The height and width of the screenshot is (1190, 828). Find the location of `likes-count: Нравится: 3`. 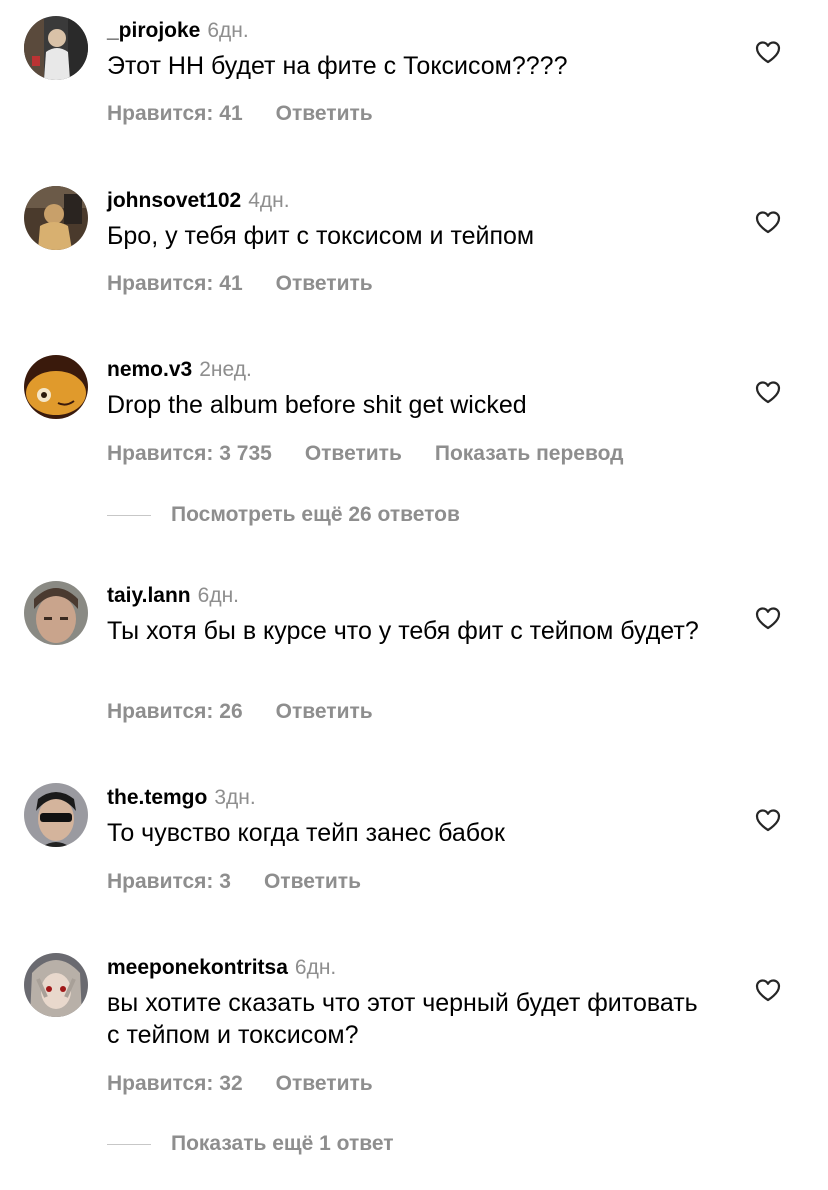

likes-count: Нравится: 3 is located at coordinates (169, 881).